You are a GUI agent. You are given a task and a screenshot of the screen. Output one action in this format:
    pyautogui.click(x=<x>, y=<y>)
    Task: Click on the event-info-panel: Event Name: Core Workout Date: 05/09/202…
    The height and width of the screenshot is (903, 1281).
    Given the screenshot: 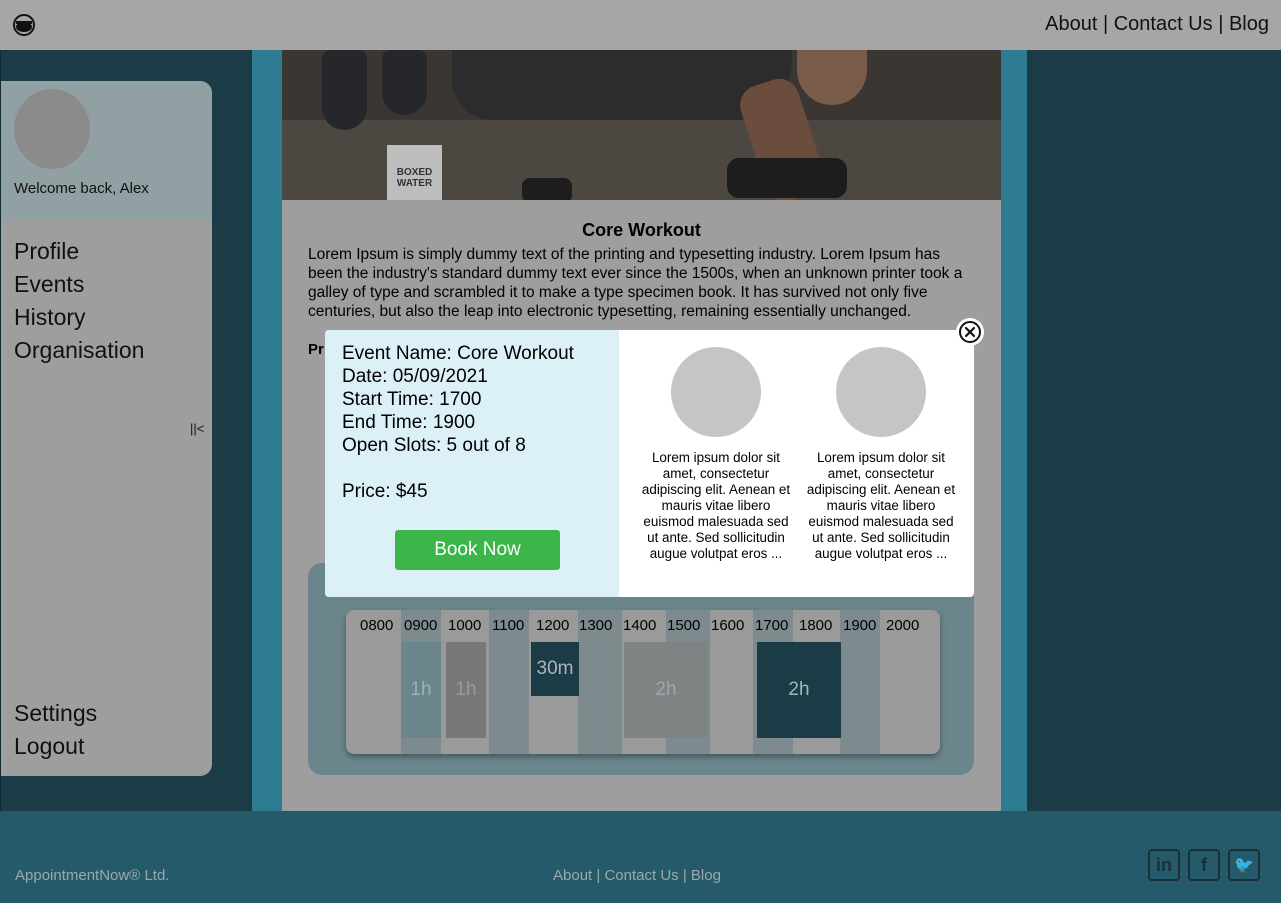 What is the action you would take?
    pyautogui.click(x=472, y=463)
    